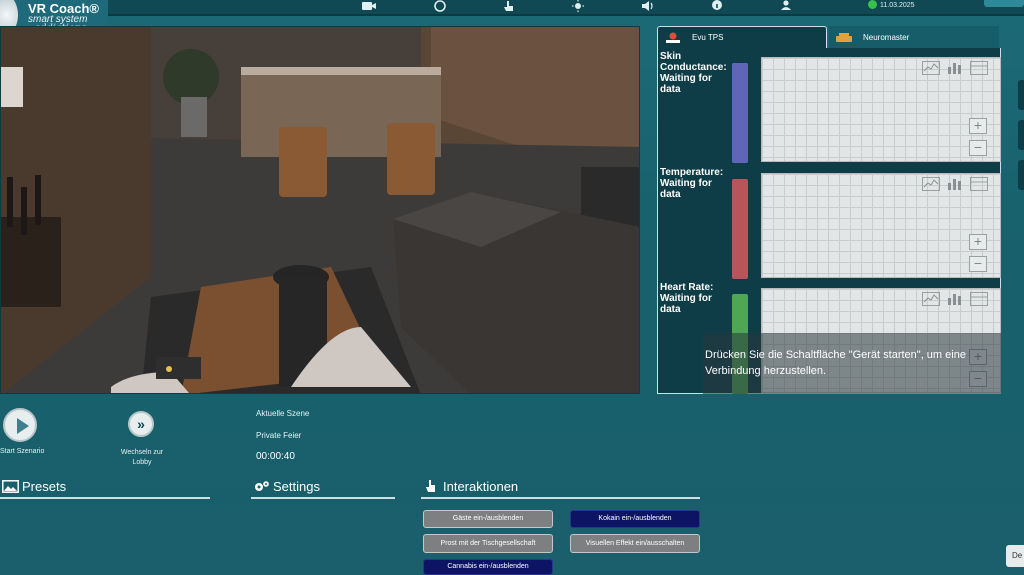 The width and height of the screenshot is (1024, 575). What do you see at coordinates (717, 6) in the screenshot?
I see `info-icon` at bounding box center [717, 6].